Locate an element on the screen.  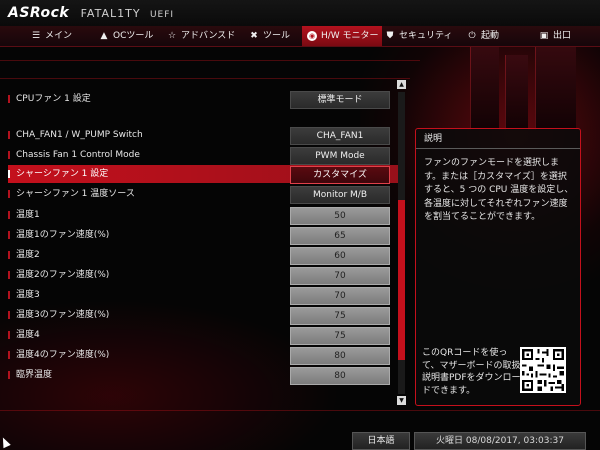
setting-row: 臨界温度 80 is located at coordinates (203, 375).